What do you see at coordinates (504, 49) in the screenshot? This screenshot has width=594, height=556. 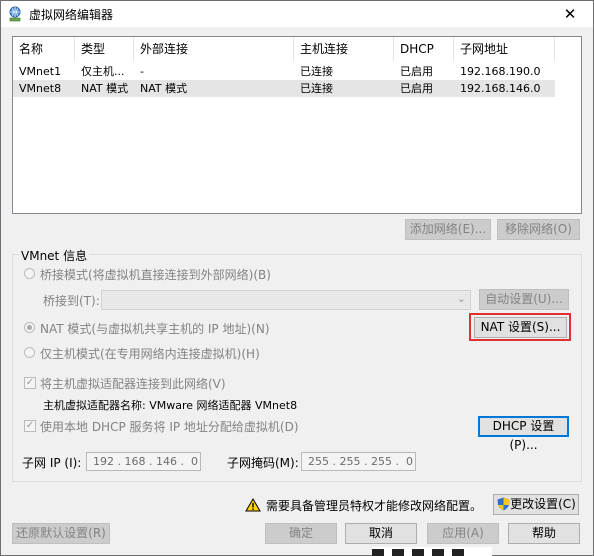 I see `column-header-subnet: 子网地址` at bounding box center [504, 49].